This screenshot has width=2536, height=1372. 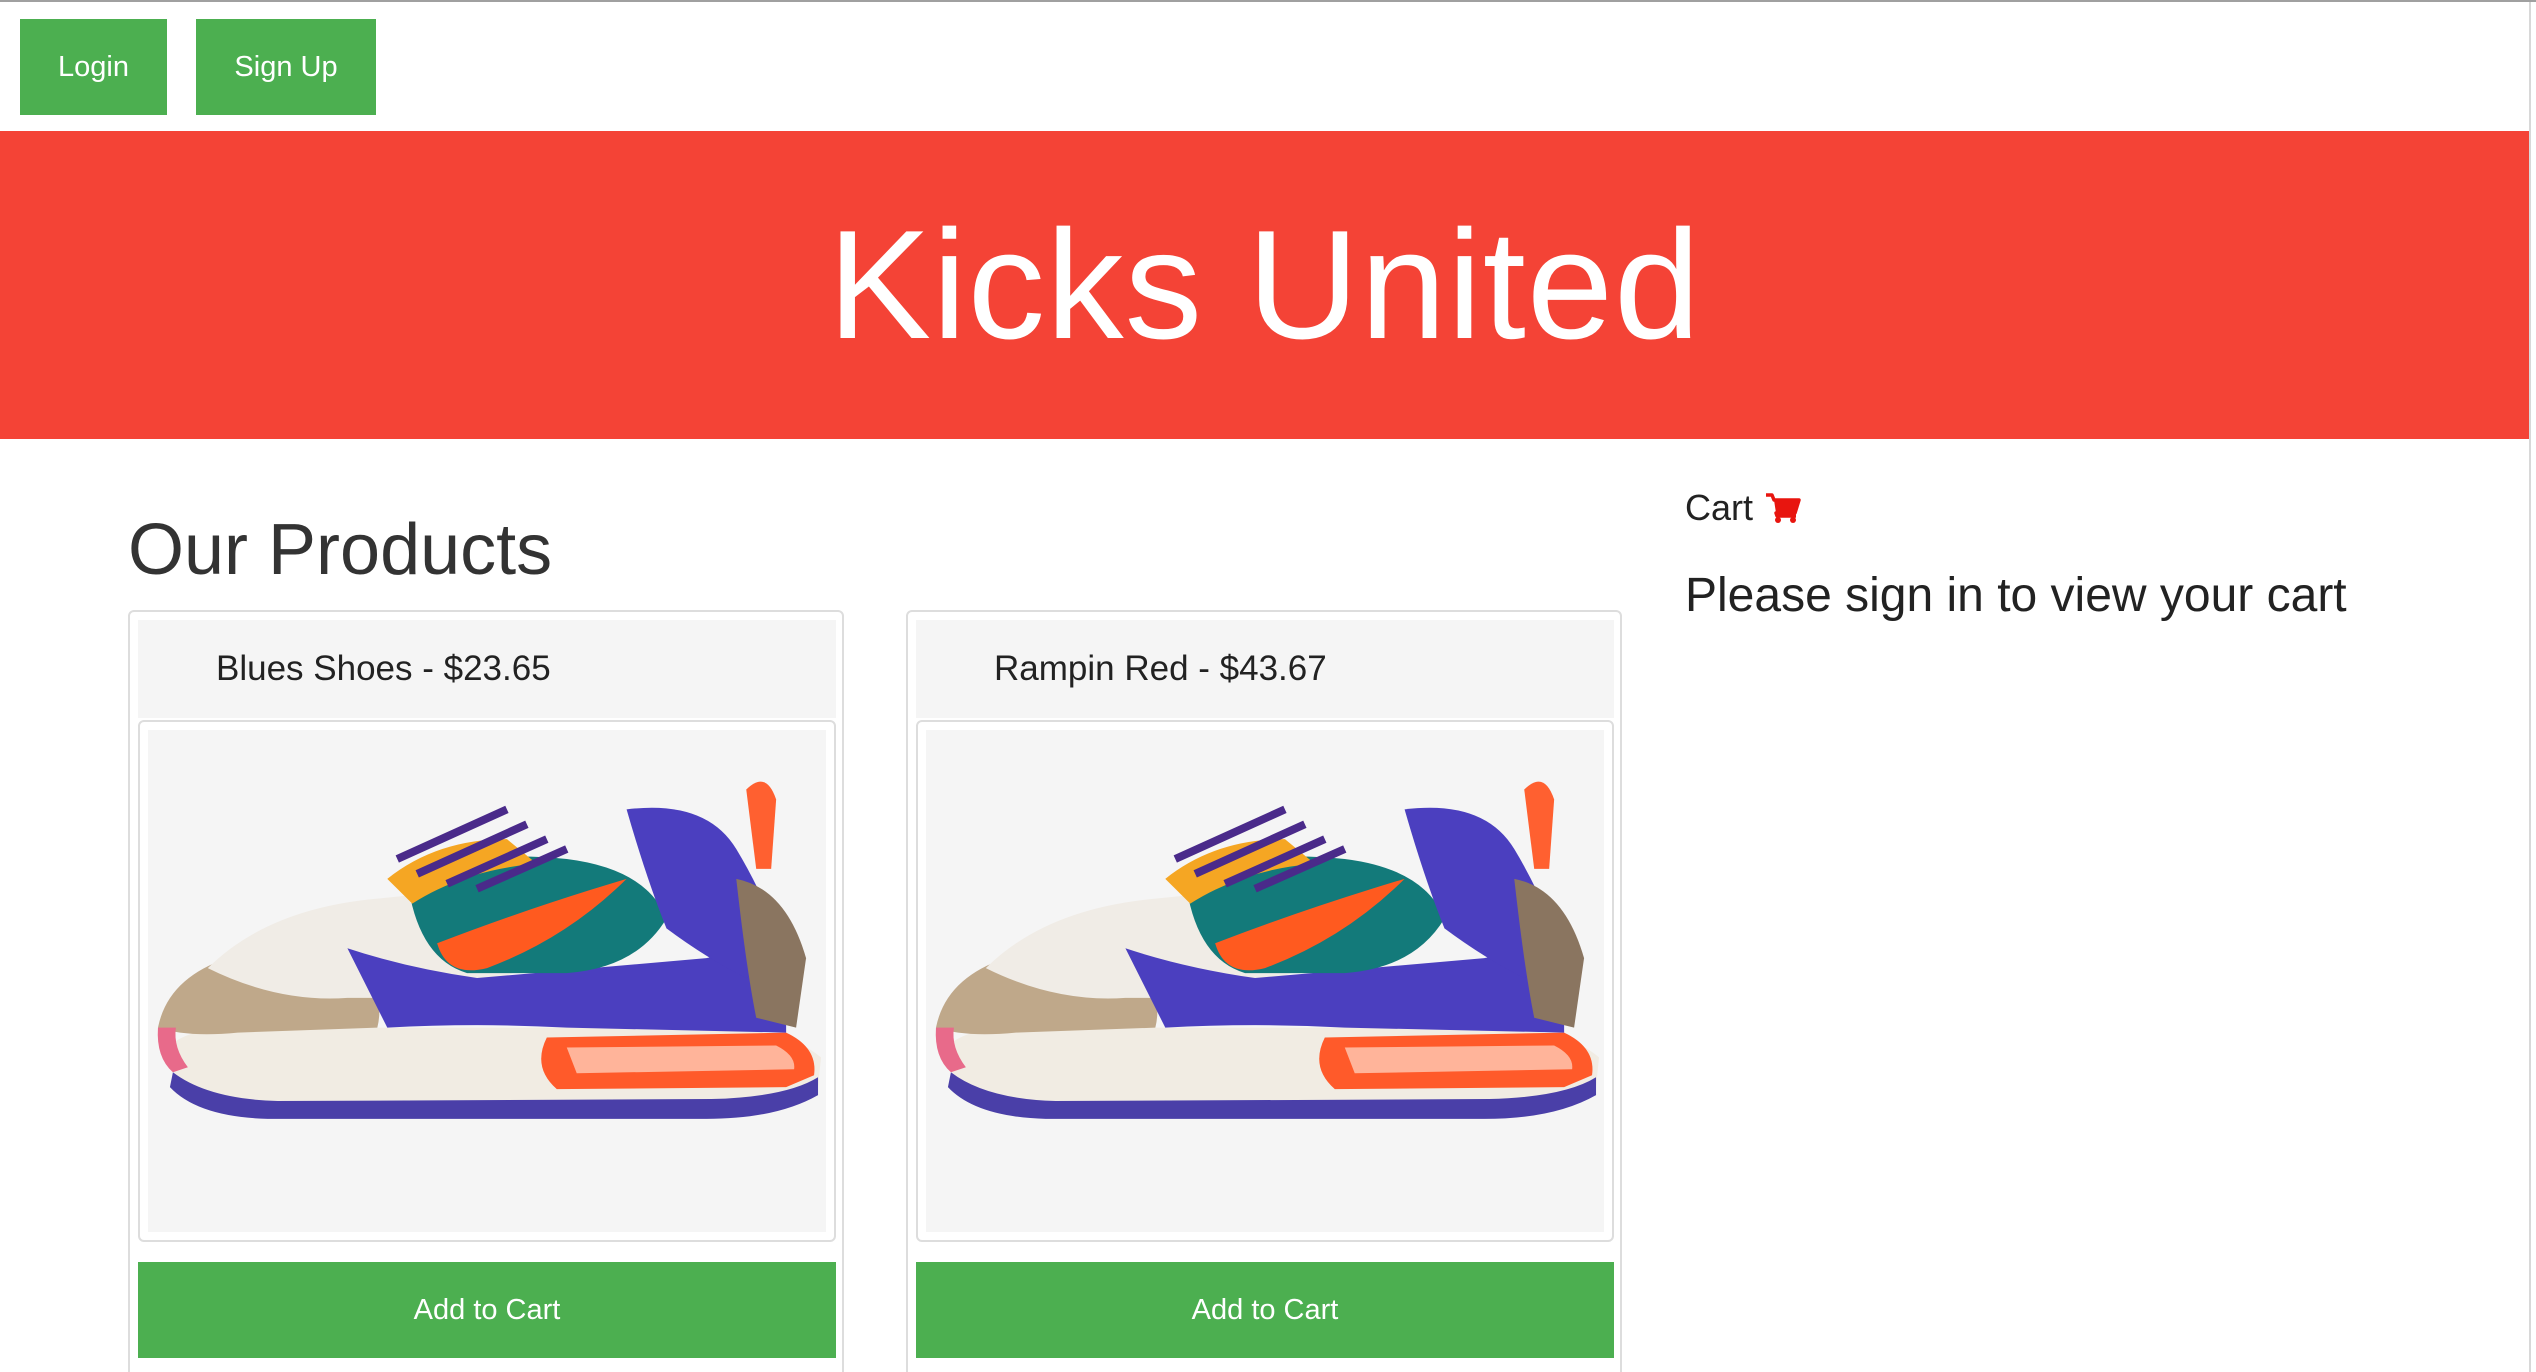 I want to click on product-title: Rampin Red - $43.67, so click(x=1265, y=669).